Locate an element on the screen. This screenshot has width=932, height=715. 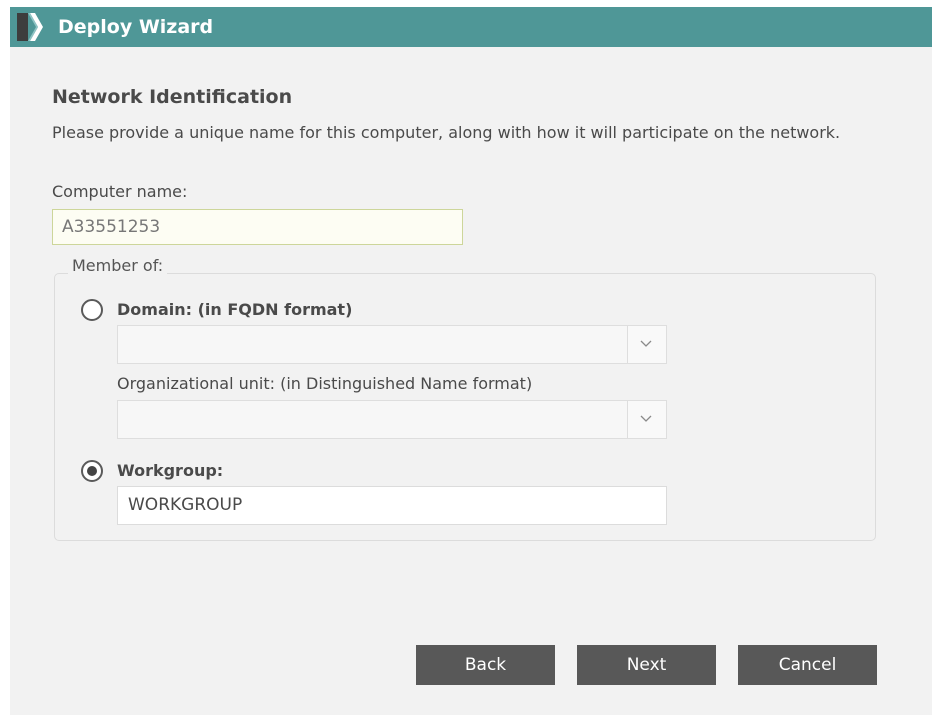
radio-selected-dot is located at coordinates (92, 471).